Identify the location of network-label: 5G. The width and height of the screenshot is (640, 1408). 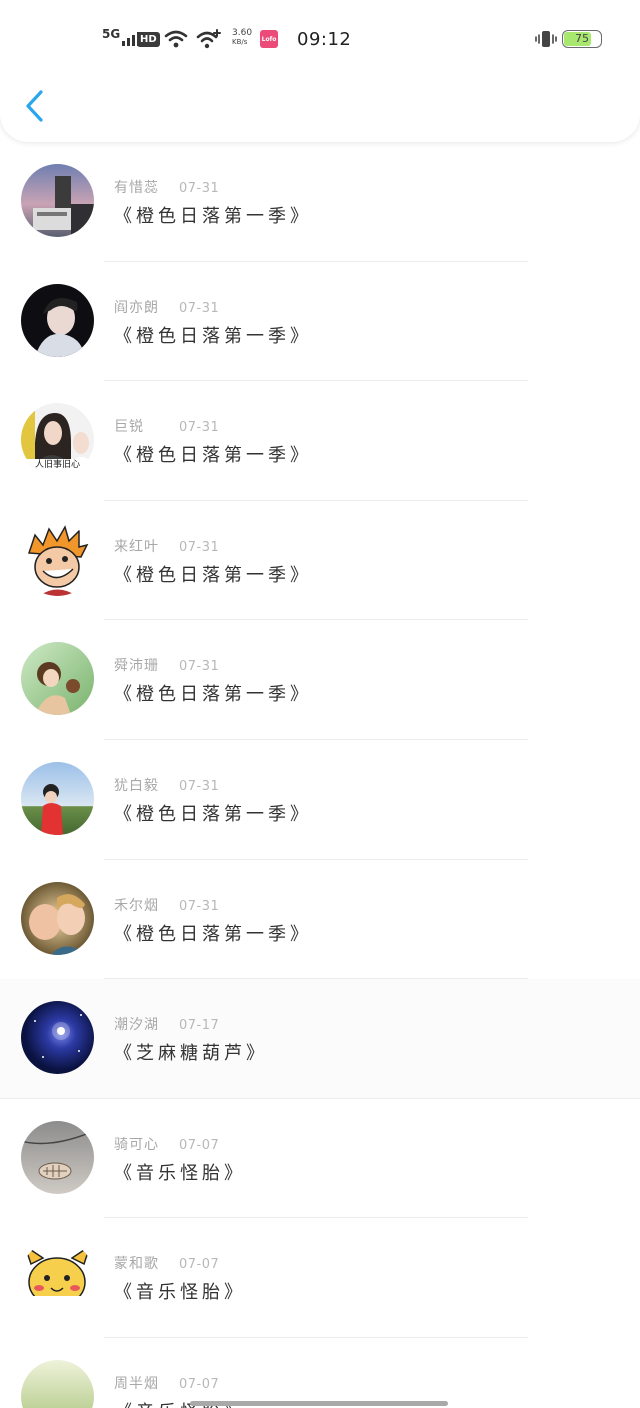
(111, 34).